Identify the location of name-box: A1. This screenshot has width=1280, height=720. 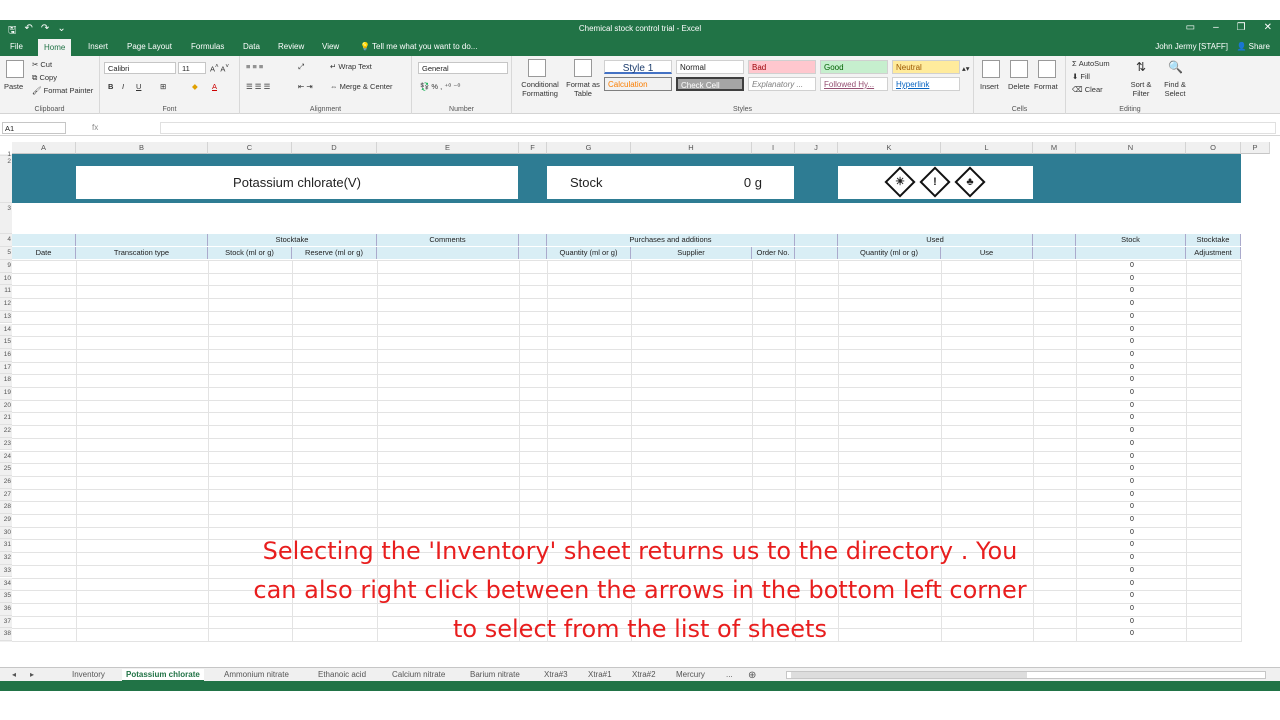
(34, 128).